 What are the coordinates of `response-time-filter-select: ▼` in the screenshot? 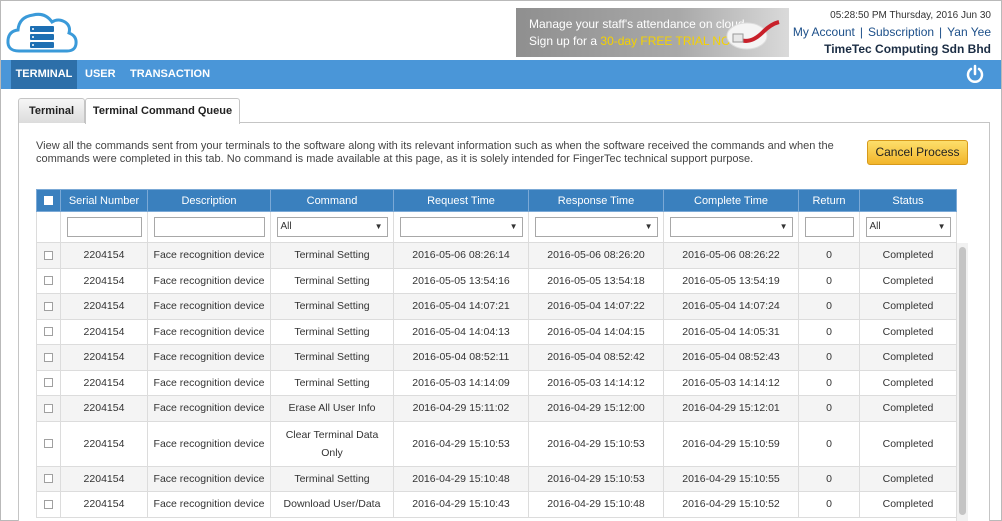 It's located at (596, 227).